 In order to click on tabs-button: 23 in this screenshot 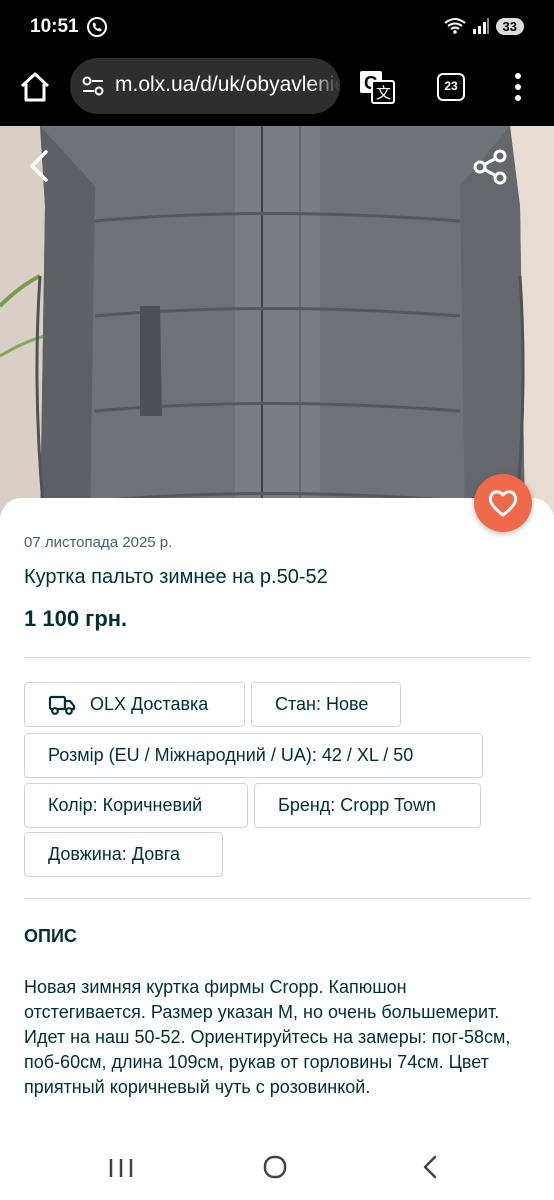, I will do `click(451, 87)`.